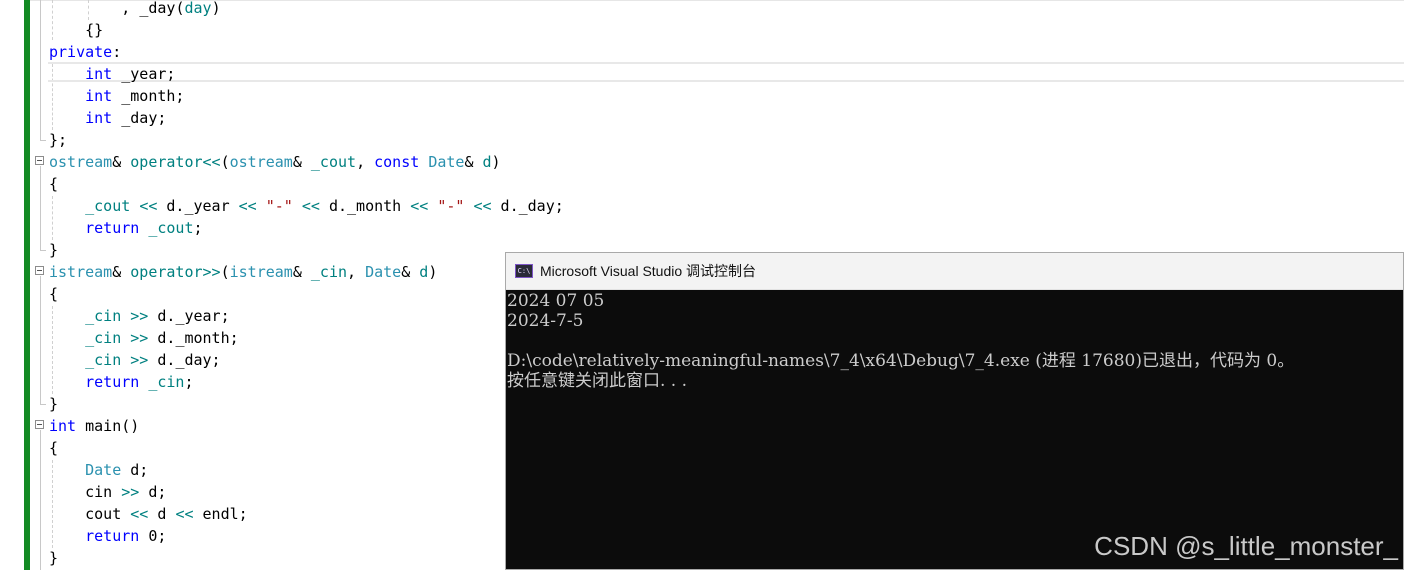  Describe the element at coordinates (40, 500) in the screenshot. I see `fold-line-main` at that location.